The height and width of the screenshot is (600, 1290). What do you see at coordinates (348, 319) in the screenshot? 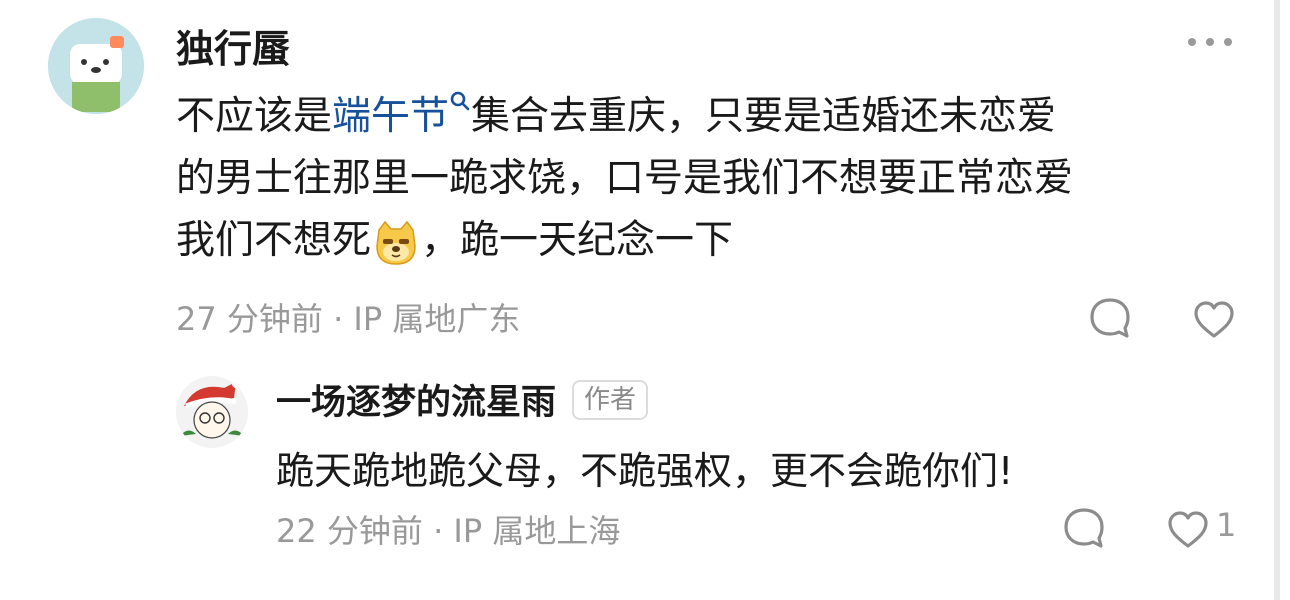
I see `comment-meta: 27 分钟前 · IP 属地广东` at bounding box center [348, 319].